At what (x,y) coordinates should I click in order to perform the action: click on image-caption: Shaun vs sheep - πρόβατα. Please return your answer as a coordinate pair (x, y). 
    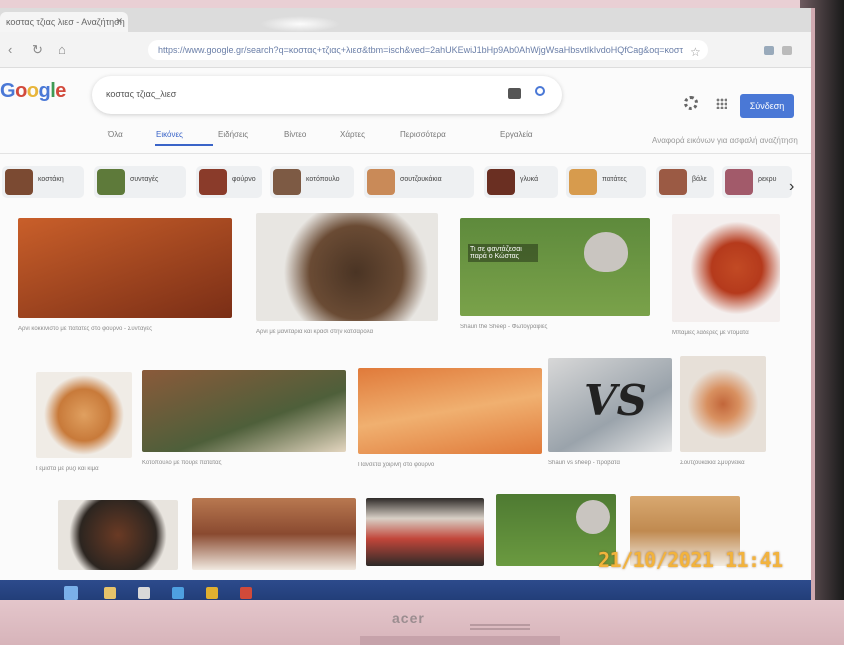
    Looking at the image, I should click on (610, 463).